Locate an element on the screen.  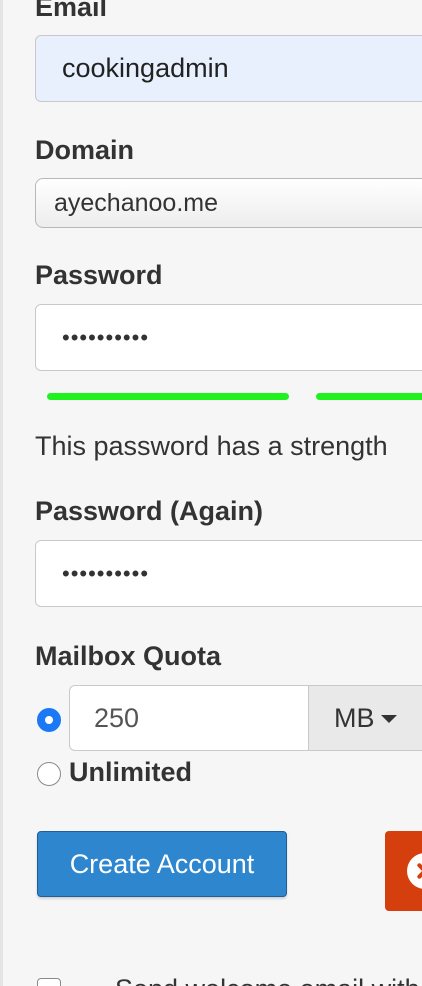
quota-input-value: 250 is located at coordinates (117, 717).